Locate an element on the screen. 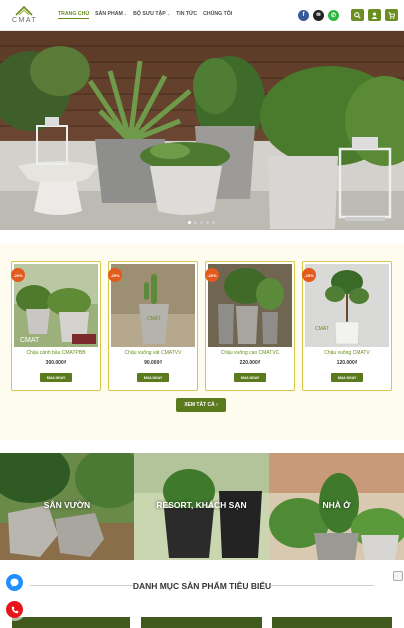  featured-title: DANH MỤC SẢN PHẨM TIÊU BIỂU is located at coordinates (202, 586).